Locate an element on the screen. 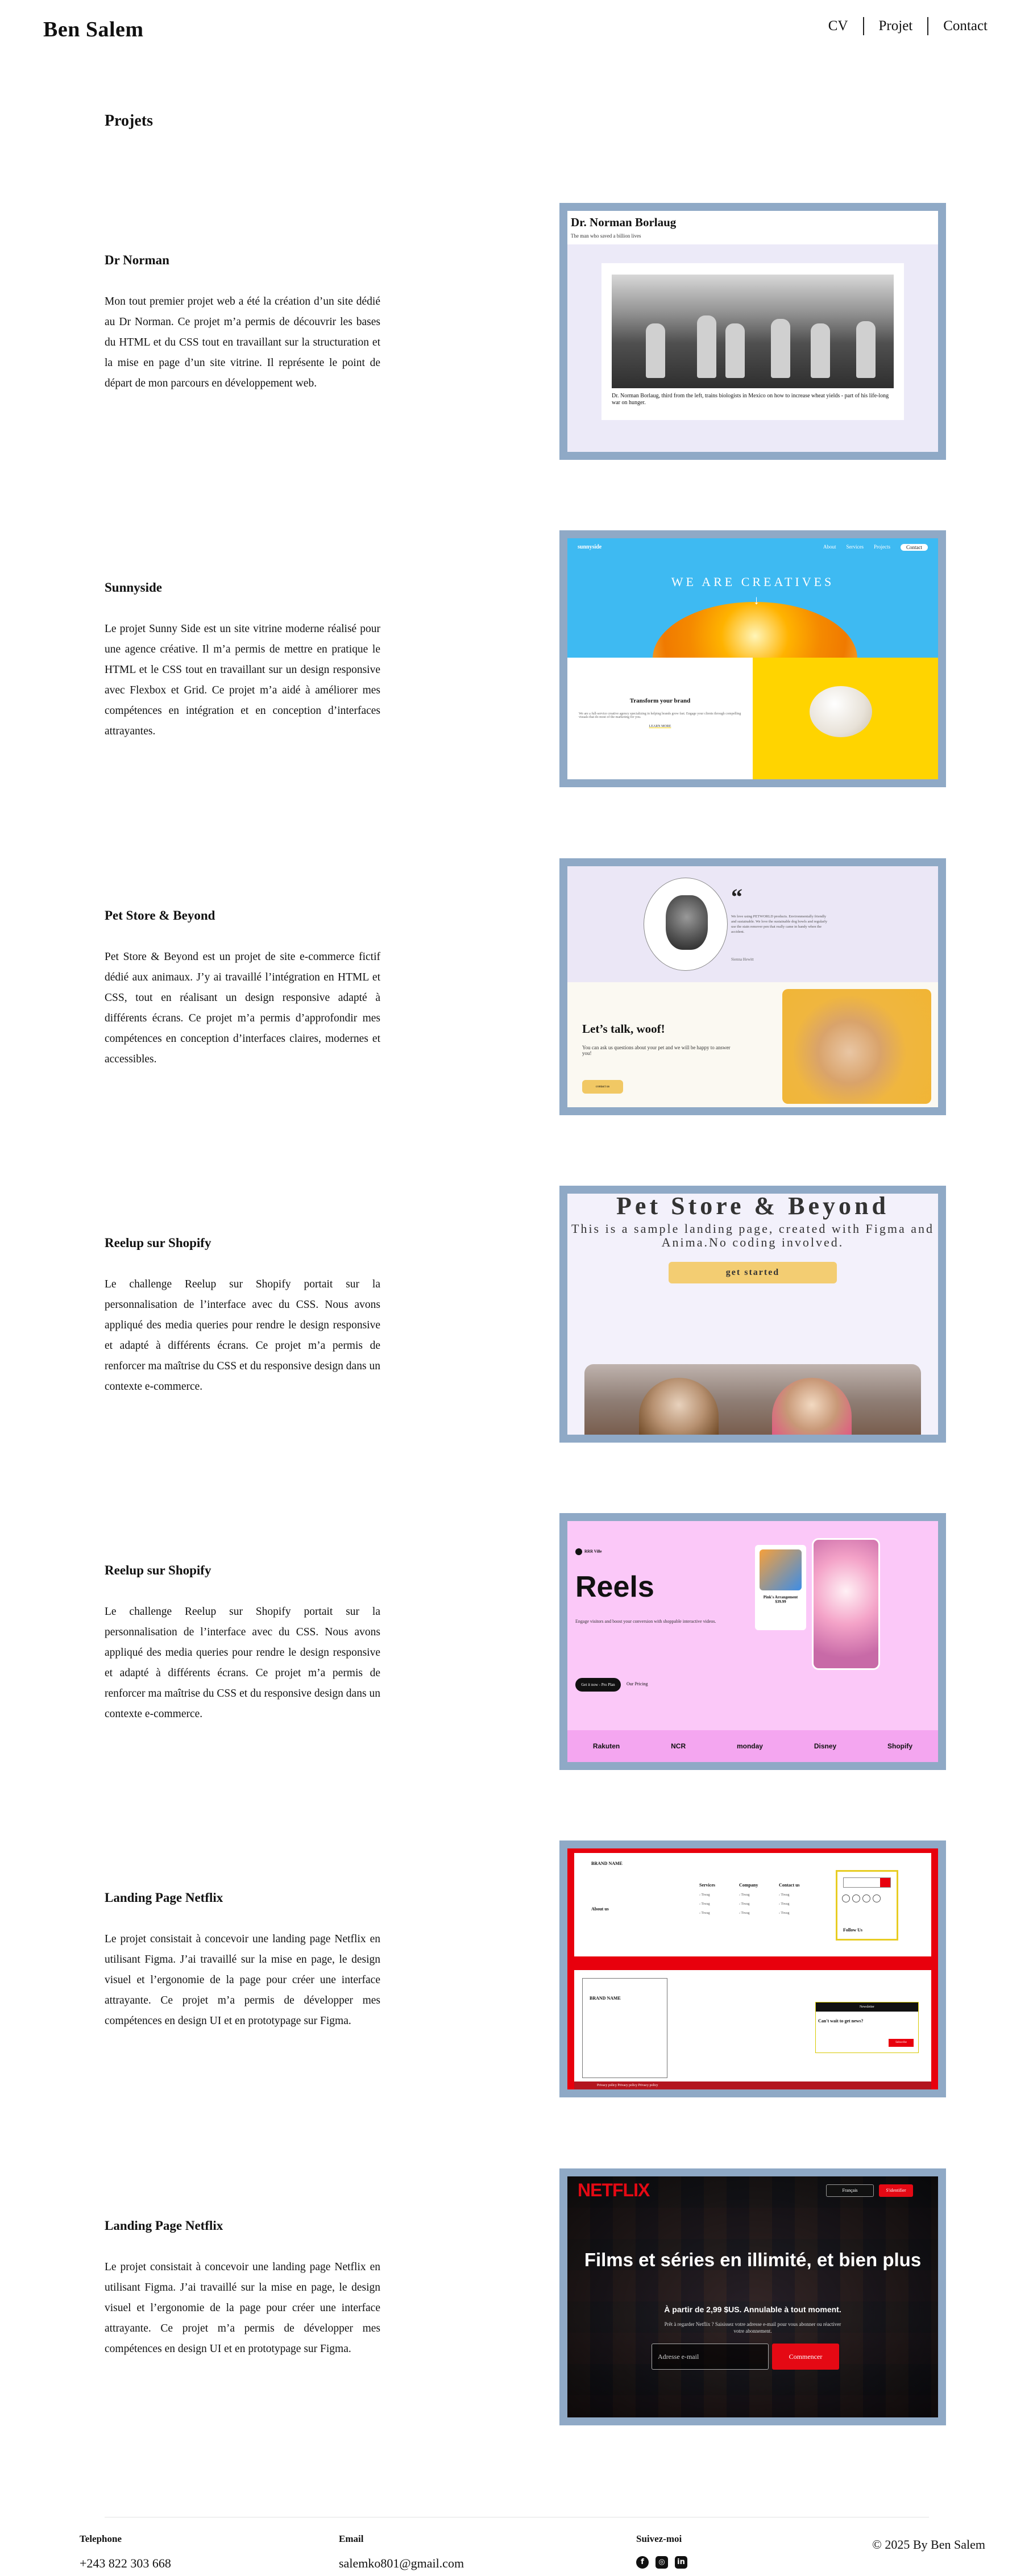 This screenshot has width=1033, height=2576. preview-title: Pet Store & Beyond is located at coordinates (752, 1207).